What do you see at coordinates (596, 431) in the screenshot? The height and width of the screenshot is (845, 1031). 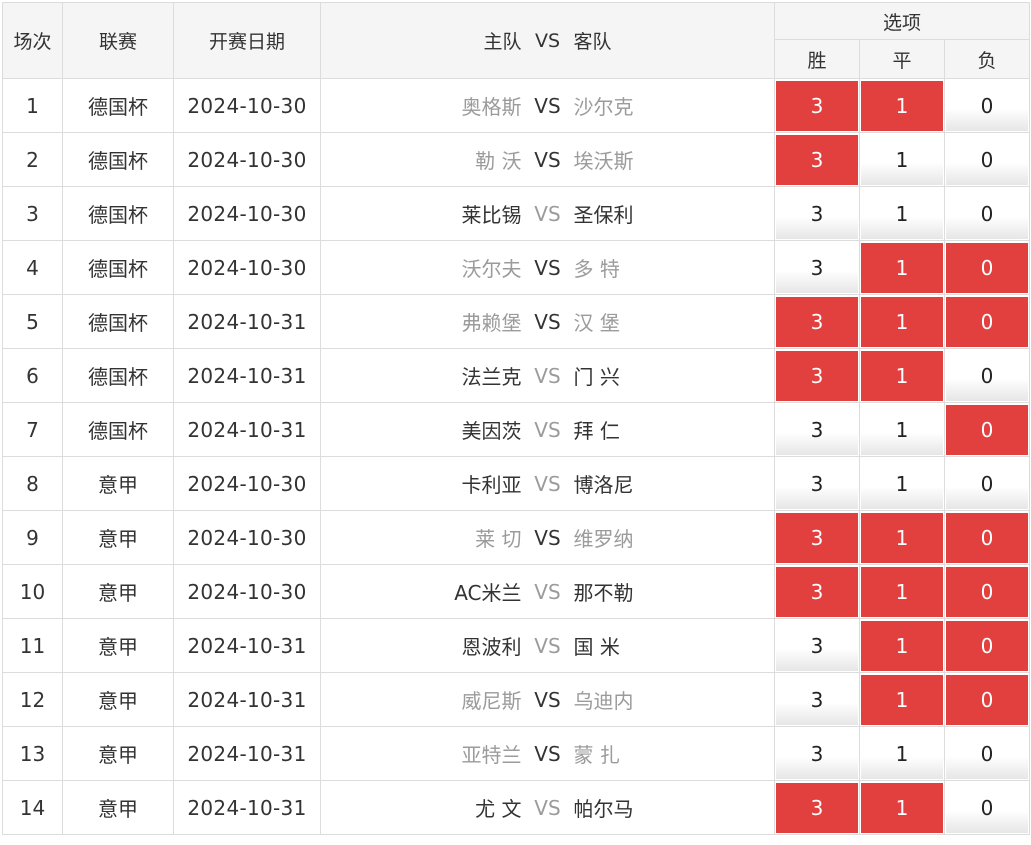 I see `away-team: 拜 仁` at bounding box center [596, 431].